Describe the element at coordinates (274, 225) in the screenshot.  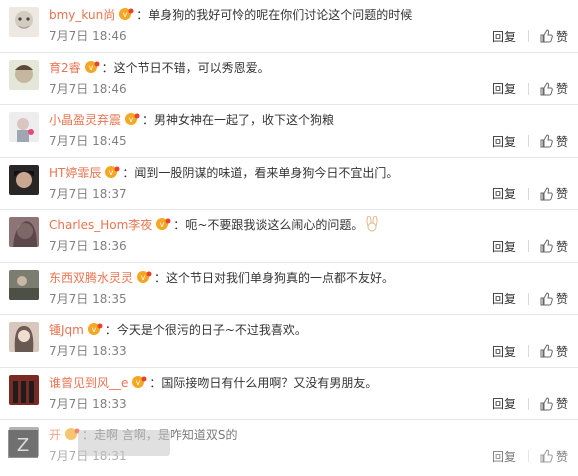
I see `comment-text: 呃~不要跟我谈这么闹心的问题。` at that location.